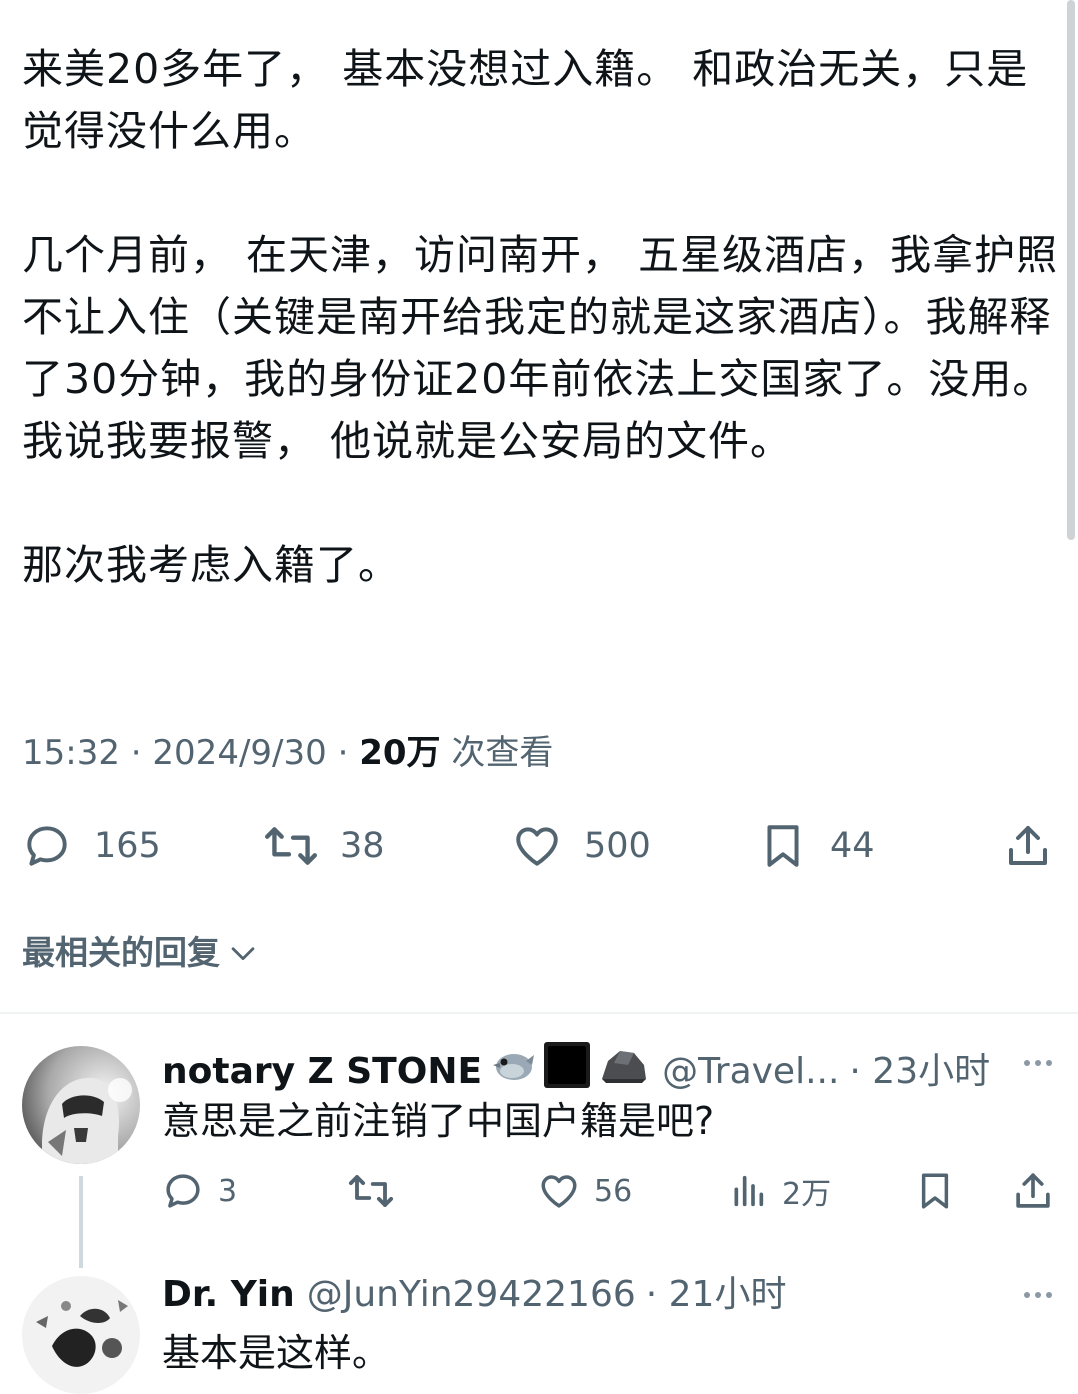  I want to click on tweet-paragraph-3: 那次我考虑入籍了。, so click(211, 565).